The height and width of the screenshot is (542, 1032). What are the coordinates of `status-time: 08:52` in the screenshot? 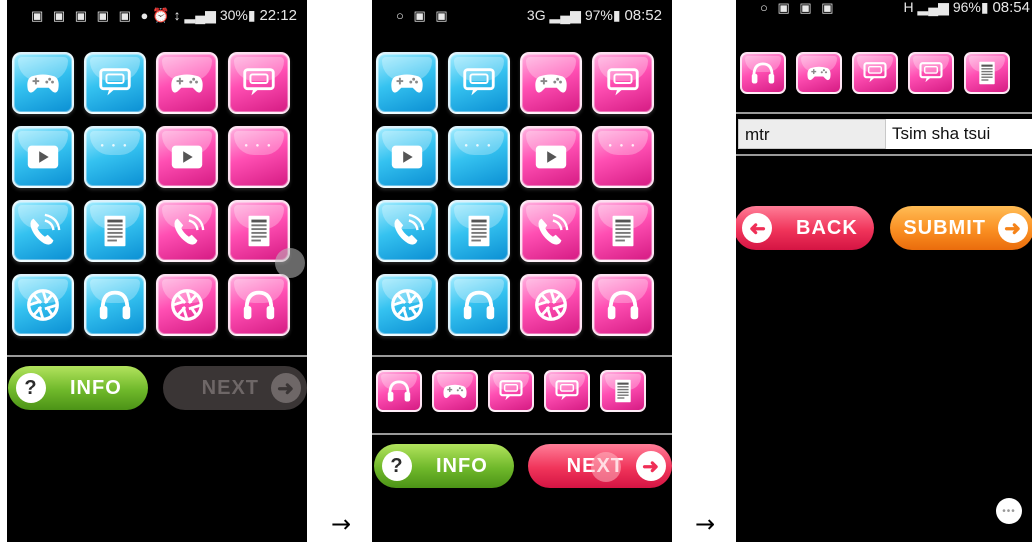 It's located at (643, 15).